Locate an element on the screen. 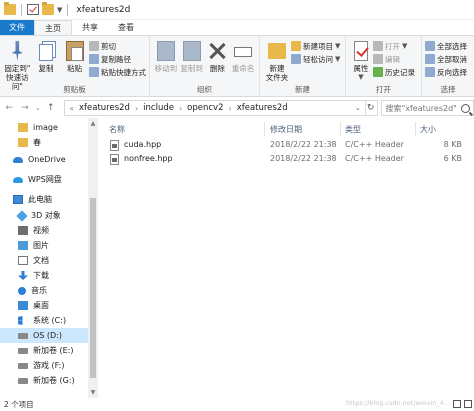 The width and height of the screenshot is (474, 411). download-icon is located at coordinates (23, 275).